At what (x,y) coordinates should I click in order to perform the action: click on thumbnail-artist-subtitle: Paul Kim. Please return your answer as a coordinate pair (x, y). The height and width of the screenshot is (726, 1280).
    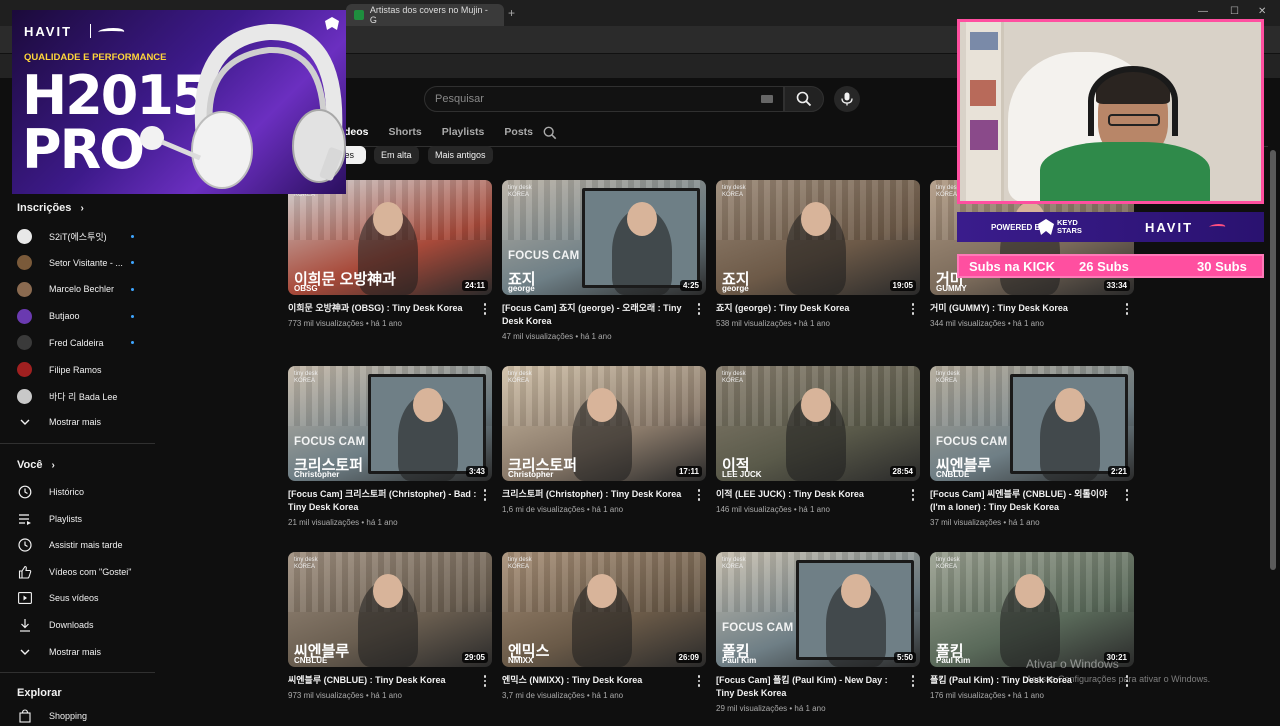
    Looking at the image, I should click on (739, 660).